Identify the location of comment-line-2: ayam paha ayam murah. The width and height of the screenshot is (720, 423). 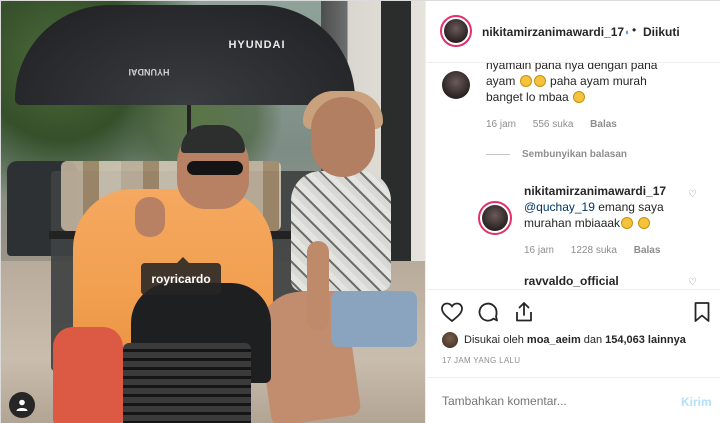
(596, 81).